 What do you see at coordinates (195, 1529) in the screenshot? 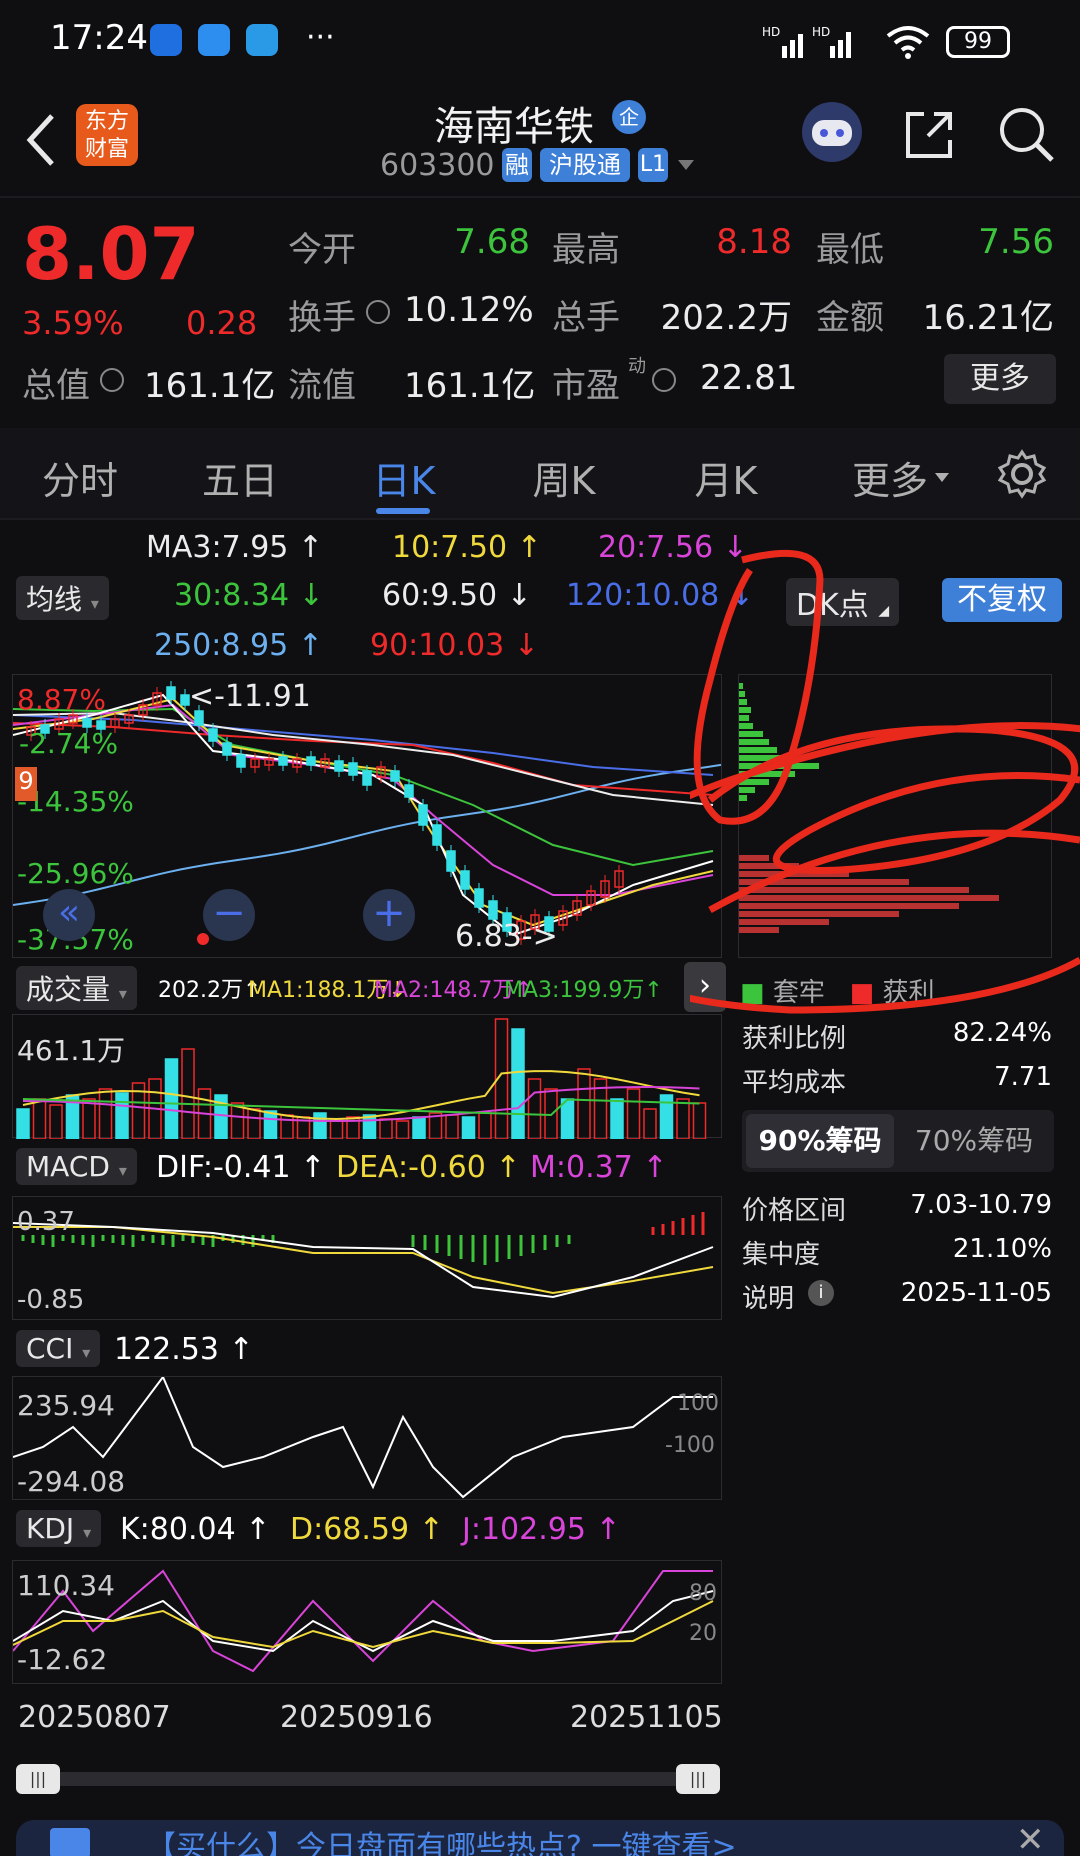
I see `kdj-k: K:80.04 ↑` at bounding box center [195, 1529].